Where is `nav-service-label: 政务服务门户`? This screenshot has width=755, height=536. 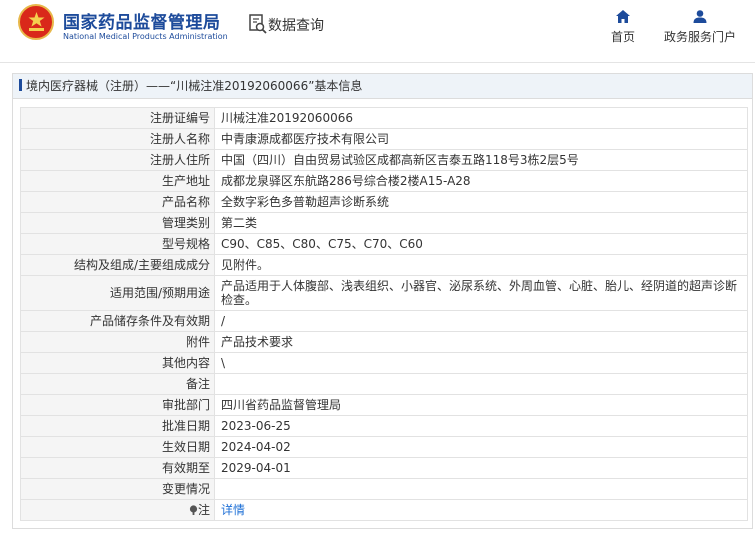
nav-service-label: 政务服务门户 is located at coordinates (700, 37).